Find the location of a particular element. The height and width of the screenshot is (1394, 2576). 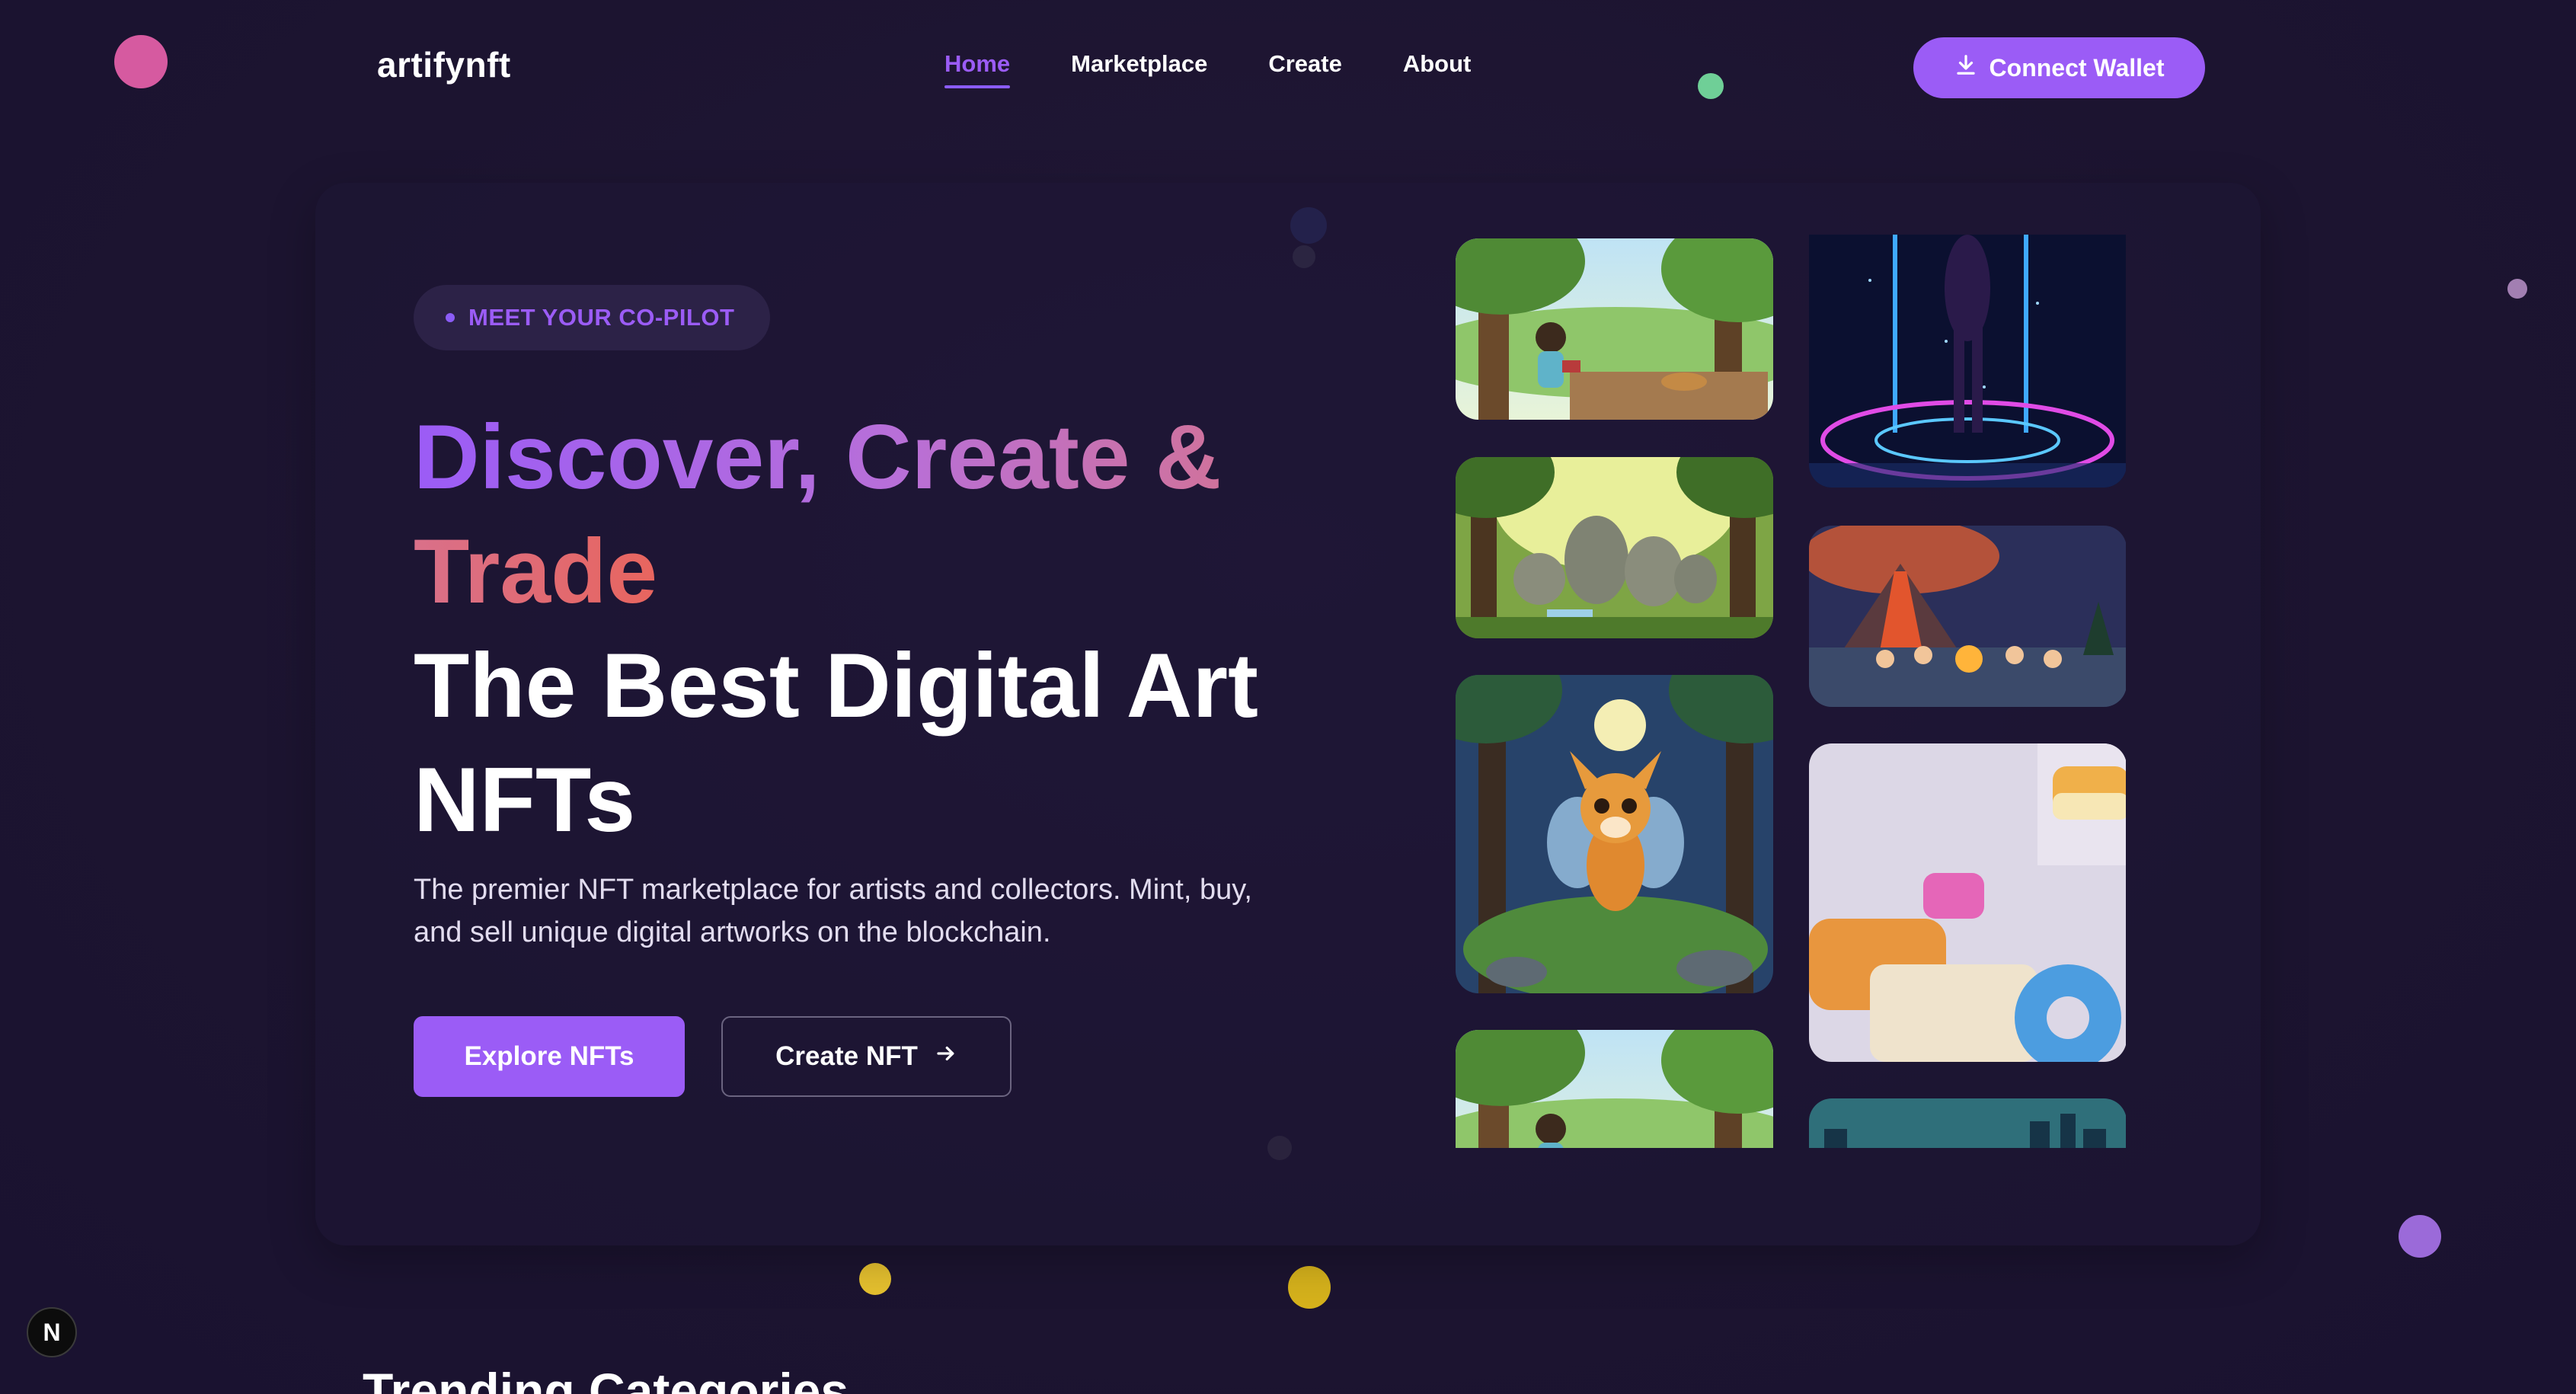

nav-link-create: Create is located at coordinates (1305, 69).